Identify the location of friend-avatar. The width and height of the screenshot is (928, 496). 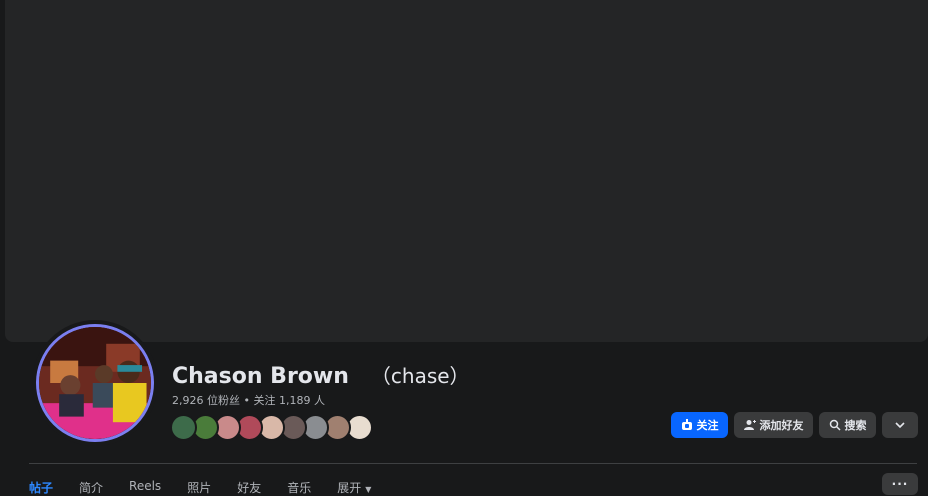
(183, 427).